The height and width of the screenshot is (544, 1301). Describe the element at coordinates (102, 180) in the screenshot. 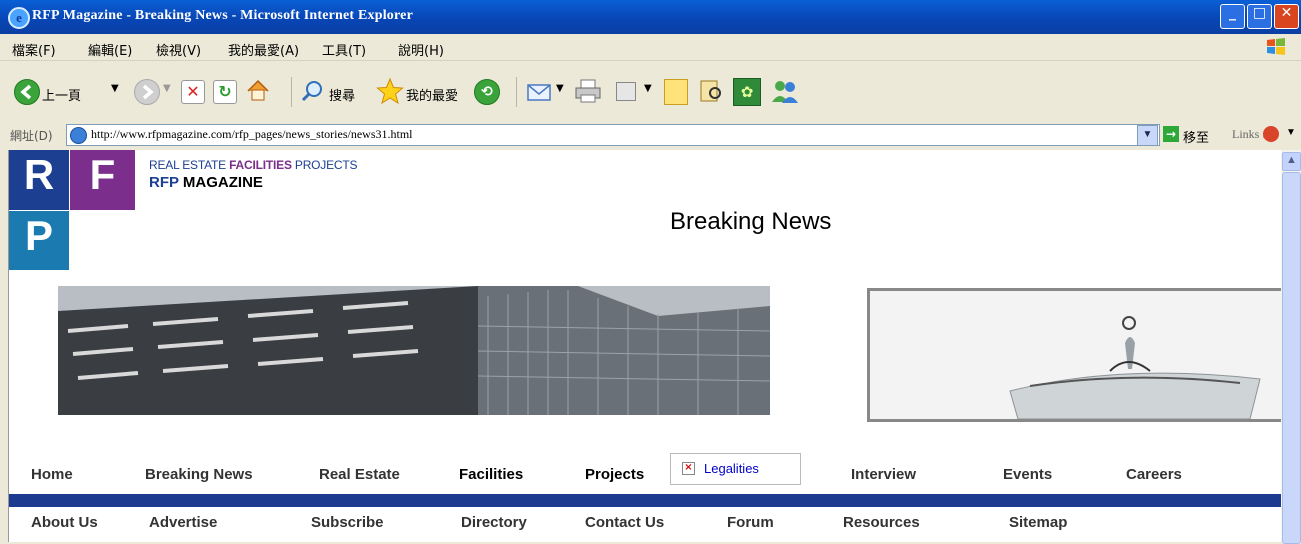

I see `logo-letter-f: F` at that location.